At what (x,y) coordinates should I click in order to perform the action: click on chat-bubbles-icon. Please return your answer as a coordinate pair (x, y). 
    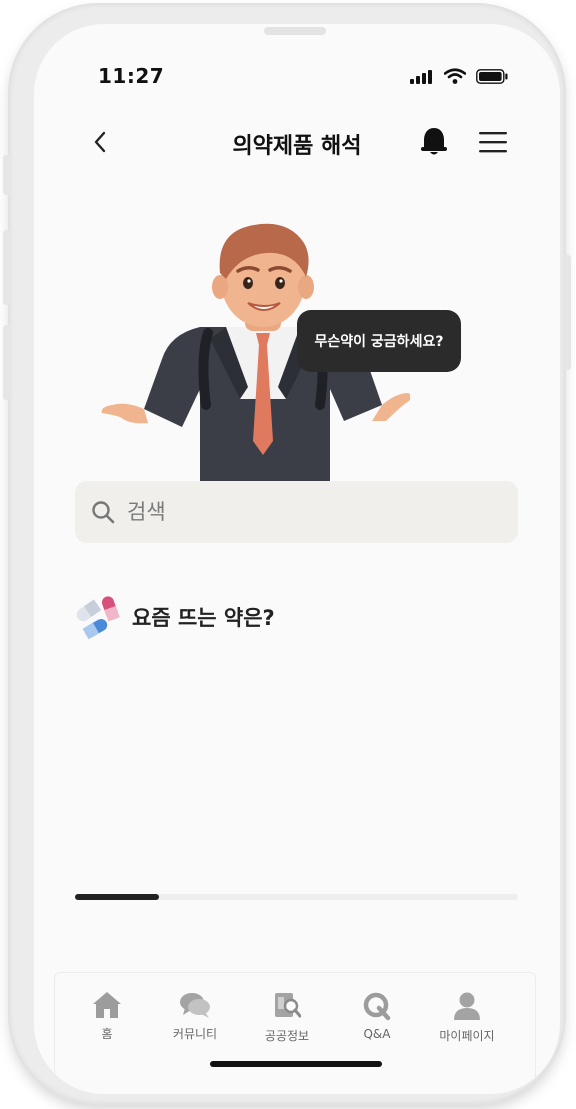
    Looking at the image, I should click on (195, 1005).